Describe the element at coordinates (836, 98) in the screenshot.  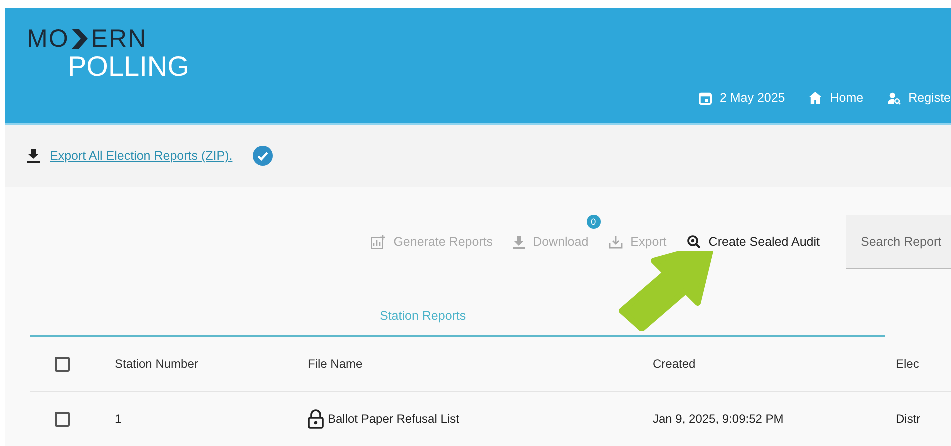
I see `nav-link: Home` at that location.